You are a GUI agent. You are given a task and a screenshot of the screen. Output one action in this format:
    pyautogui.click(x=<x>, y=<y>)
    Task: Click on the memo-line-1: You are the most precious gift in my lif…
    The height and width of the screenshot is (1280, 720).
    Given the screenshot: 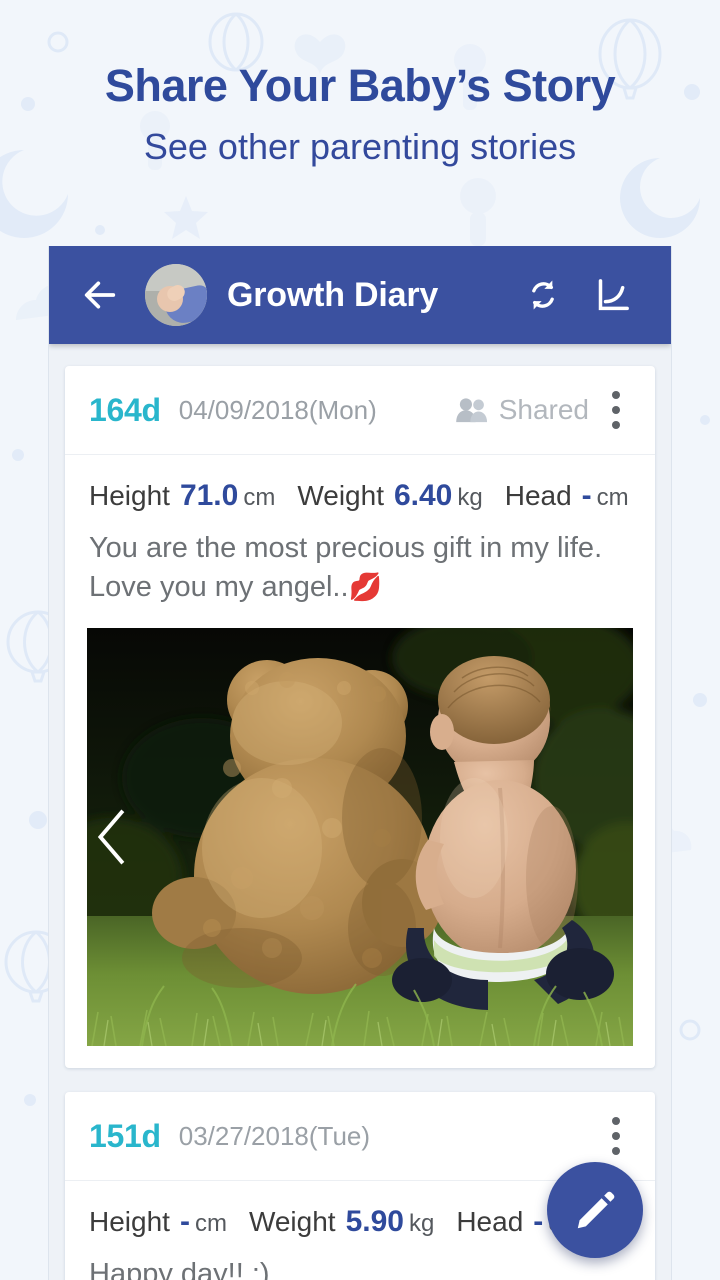 What is the action you would take?
    pyautogui.click(x=346, y=548)
    